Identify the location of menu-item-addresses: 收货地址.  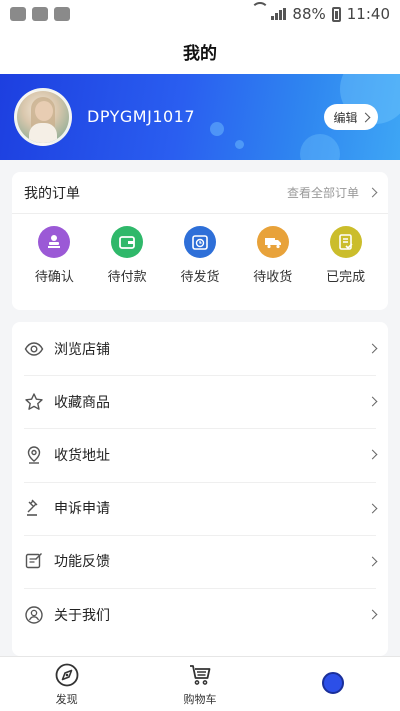
(200, 454).